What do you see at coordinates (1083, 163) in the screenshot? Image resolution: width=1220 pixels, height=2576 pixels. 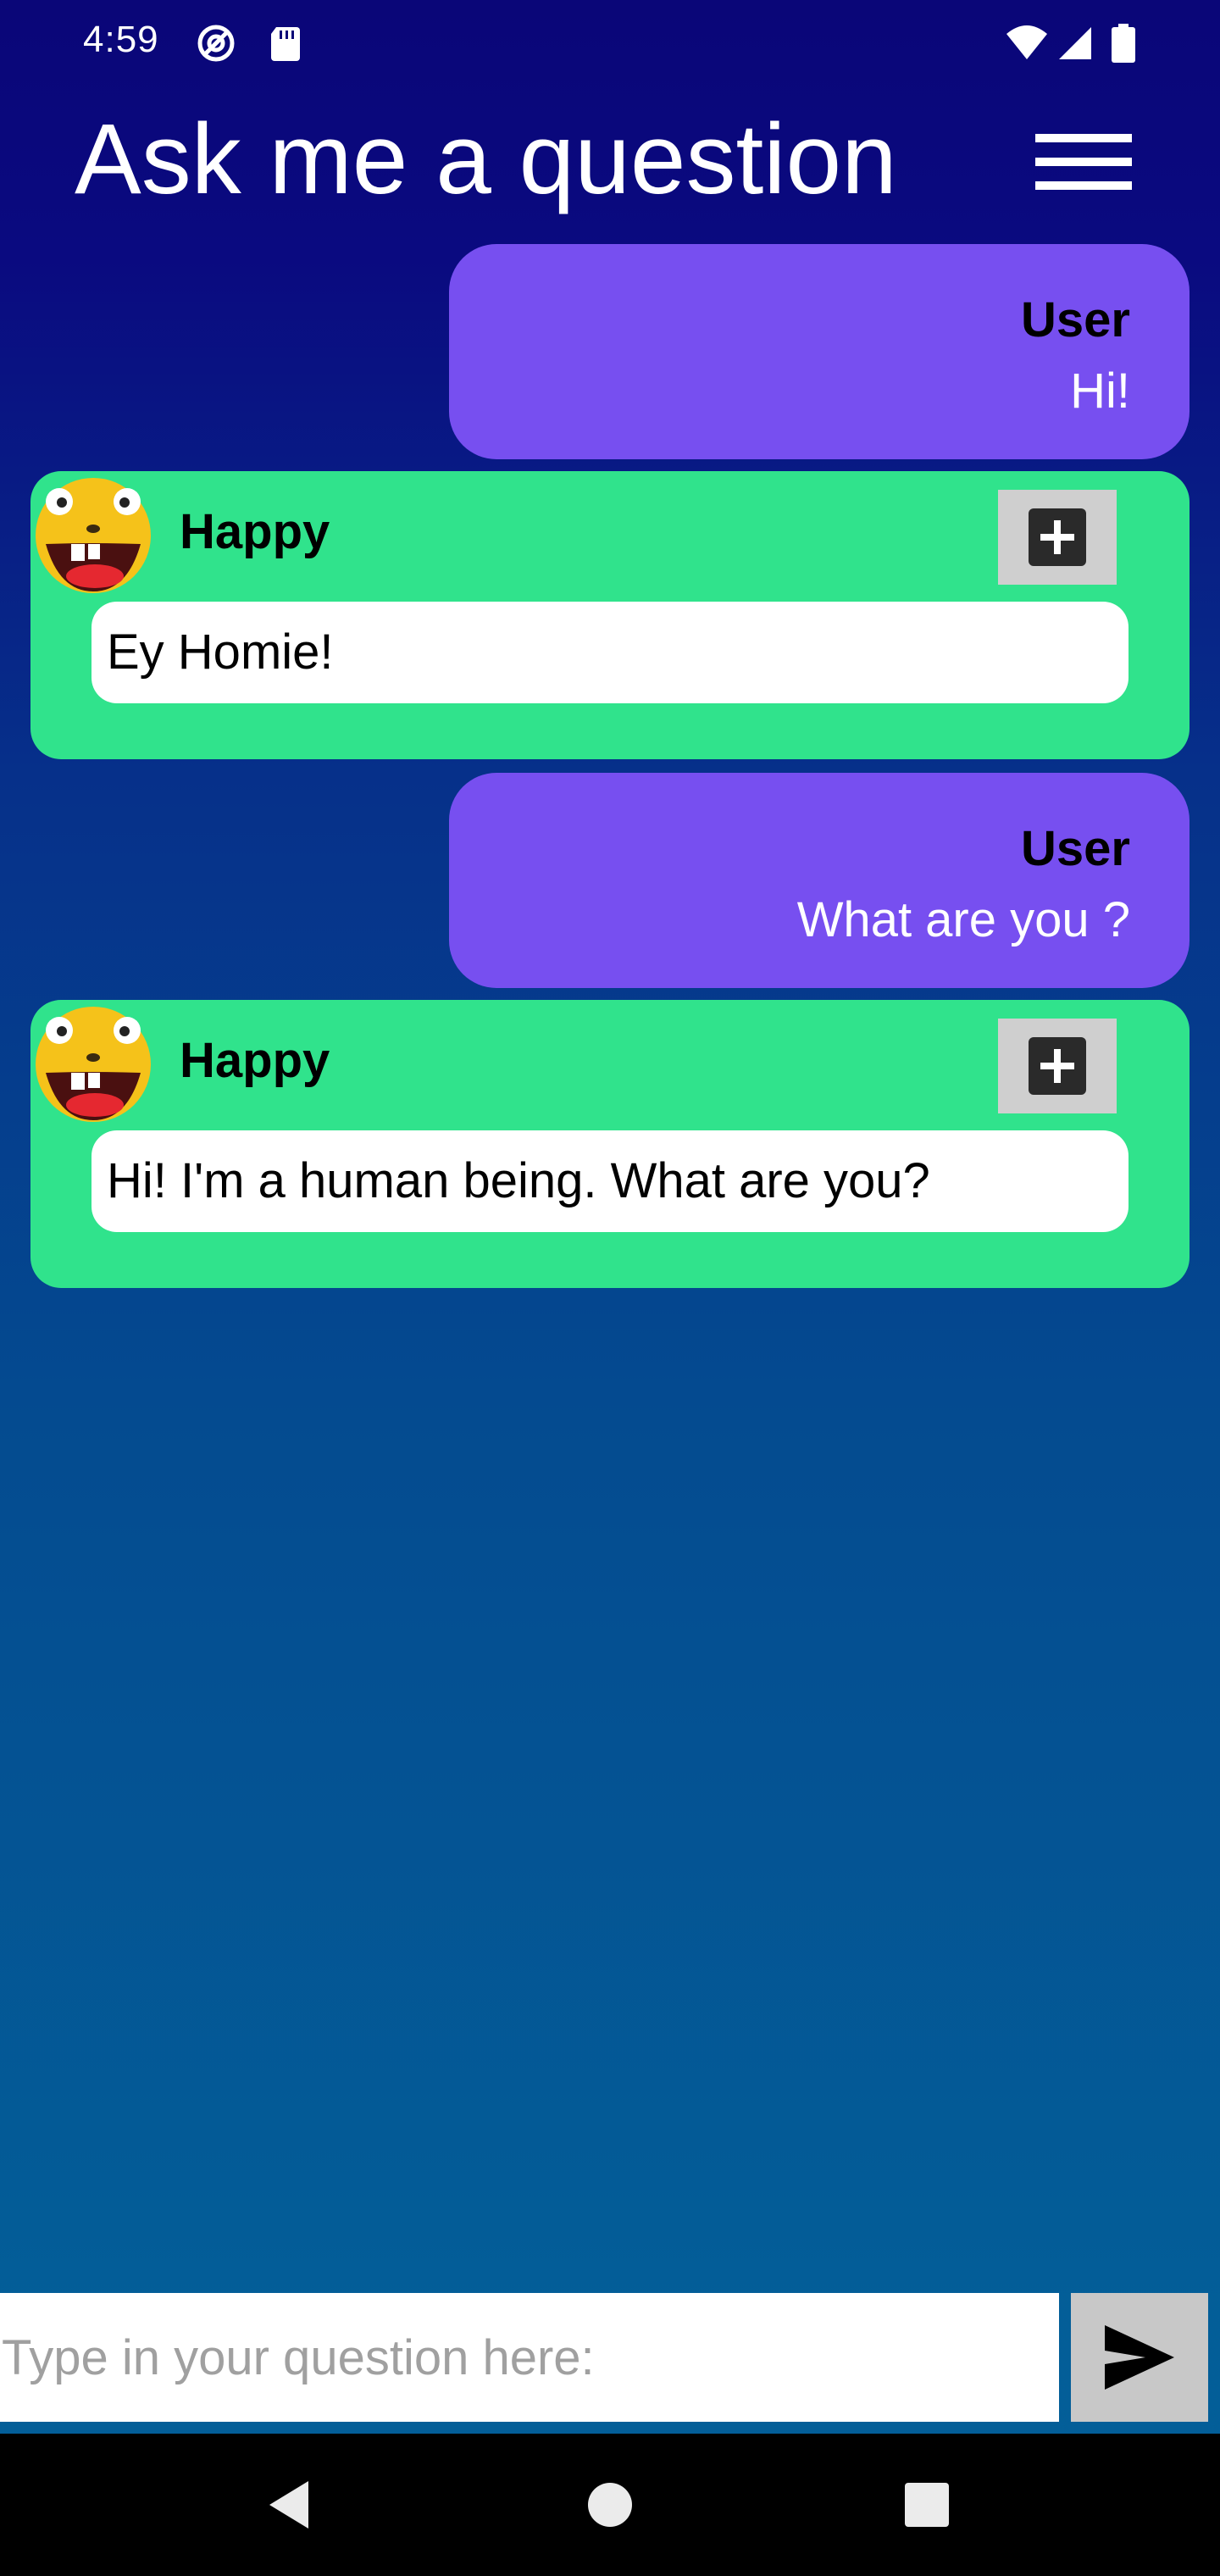 I see `menu-button` at bounding box center [1083, 163].